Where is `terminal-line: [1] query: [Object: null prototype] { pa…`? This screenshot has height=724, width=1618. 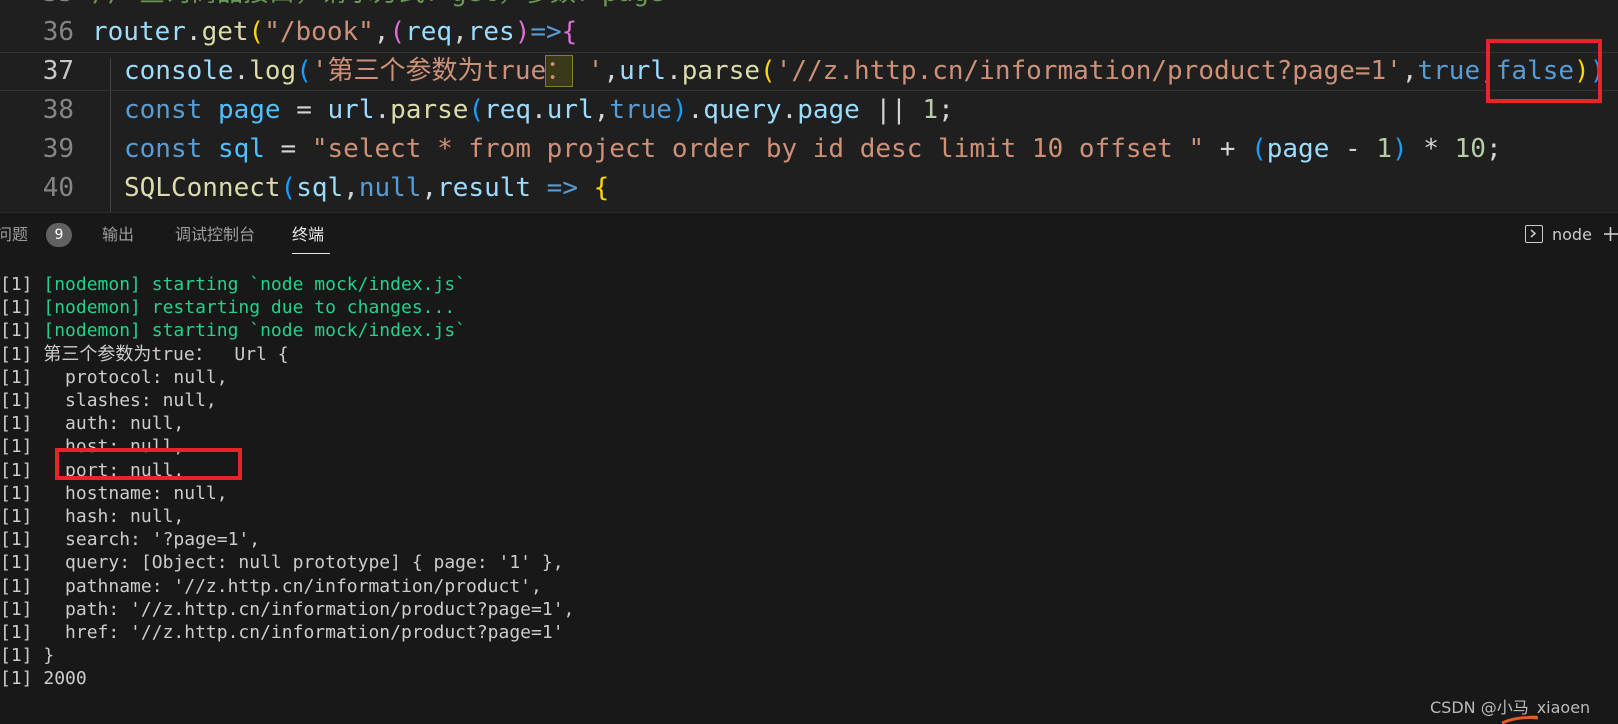 terminal-line: [1] query: [Object: null prototype] { pa… is located at coordinates (282, 563).